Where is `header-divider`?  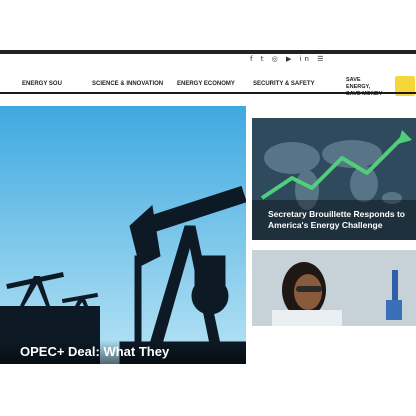 header-divider is located at coordinates (208, 52).